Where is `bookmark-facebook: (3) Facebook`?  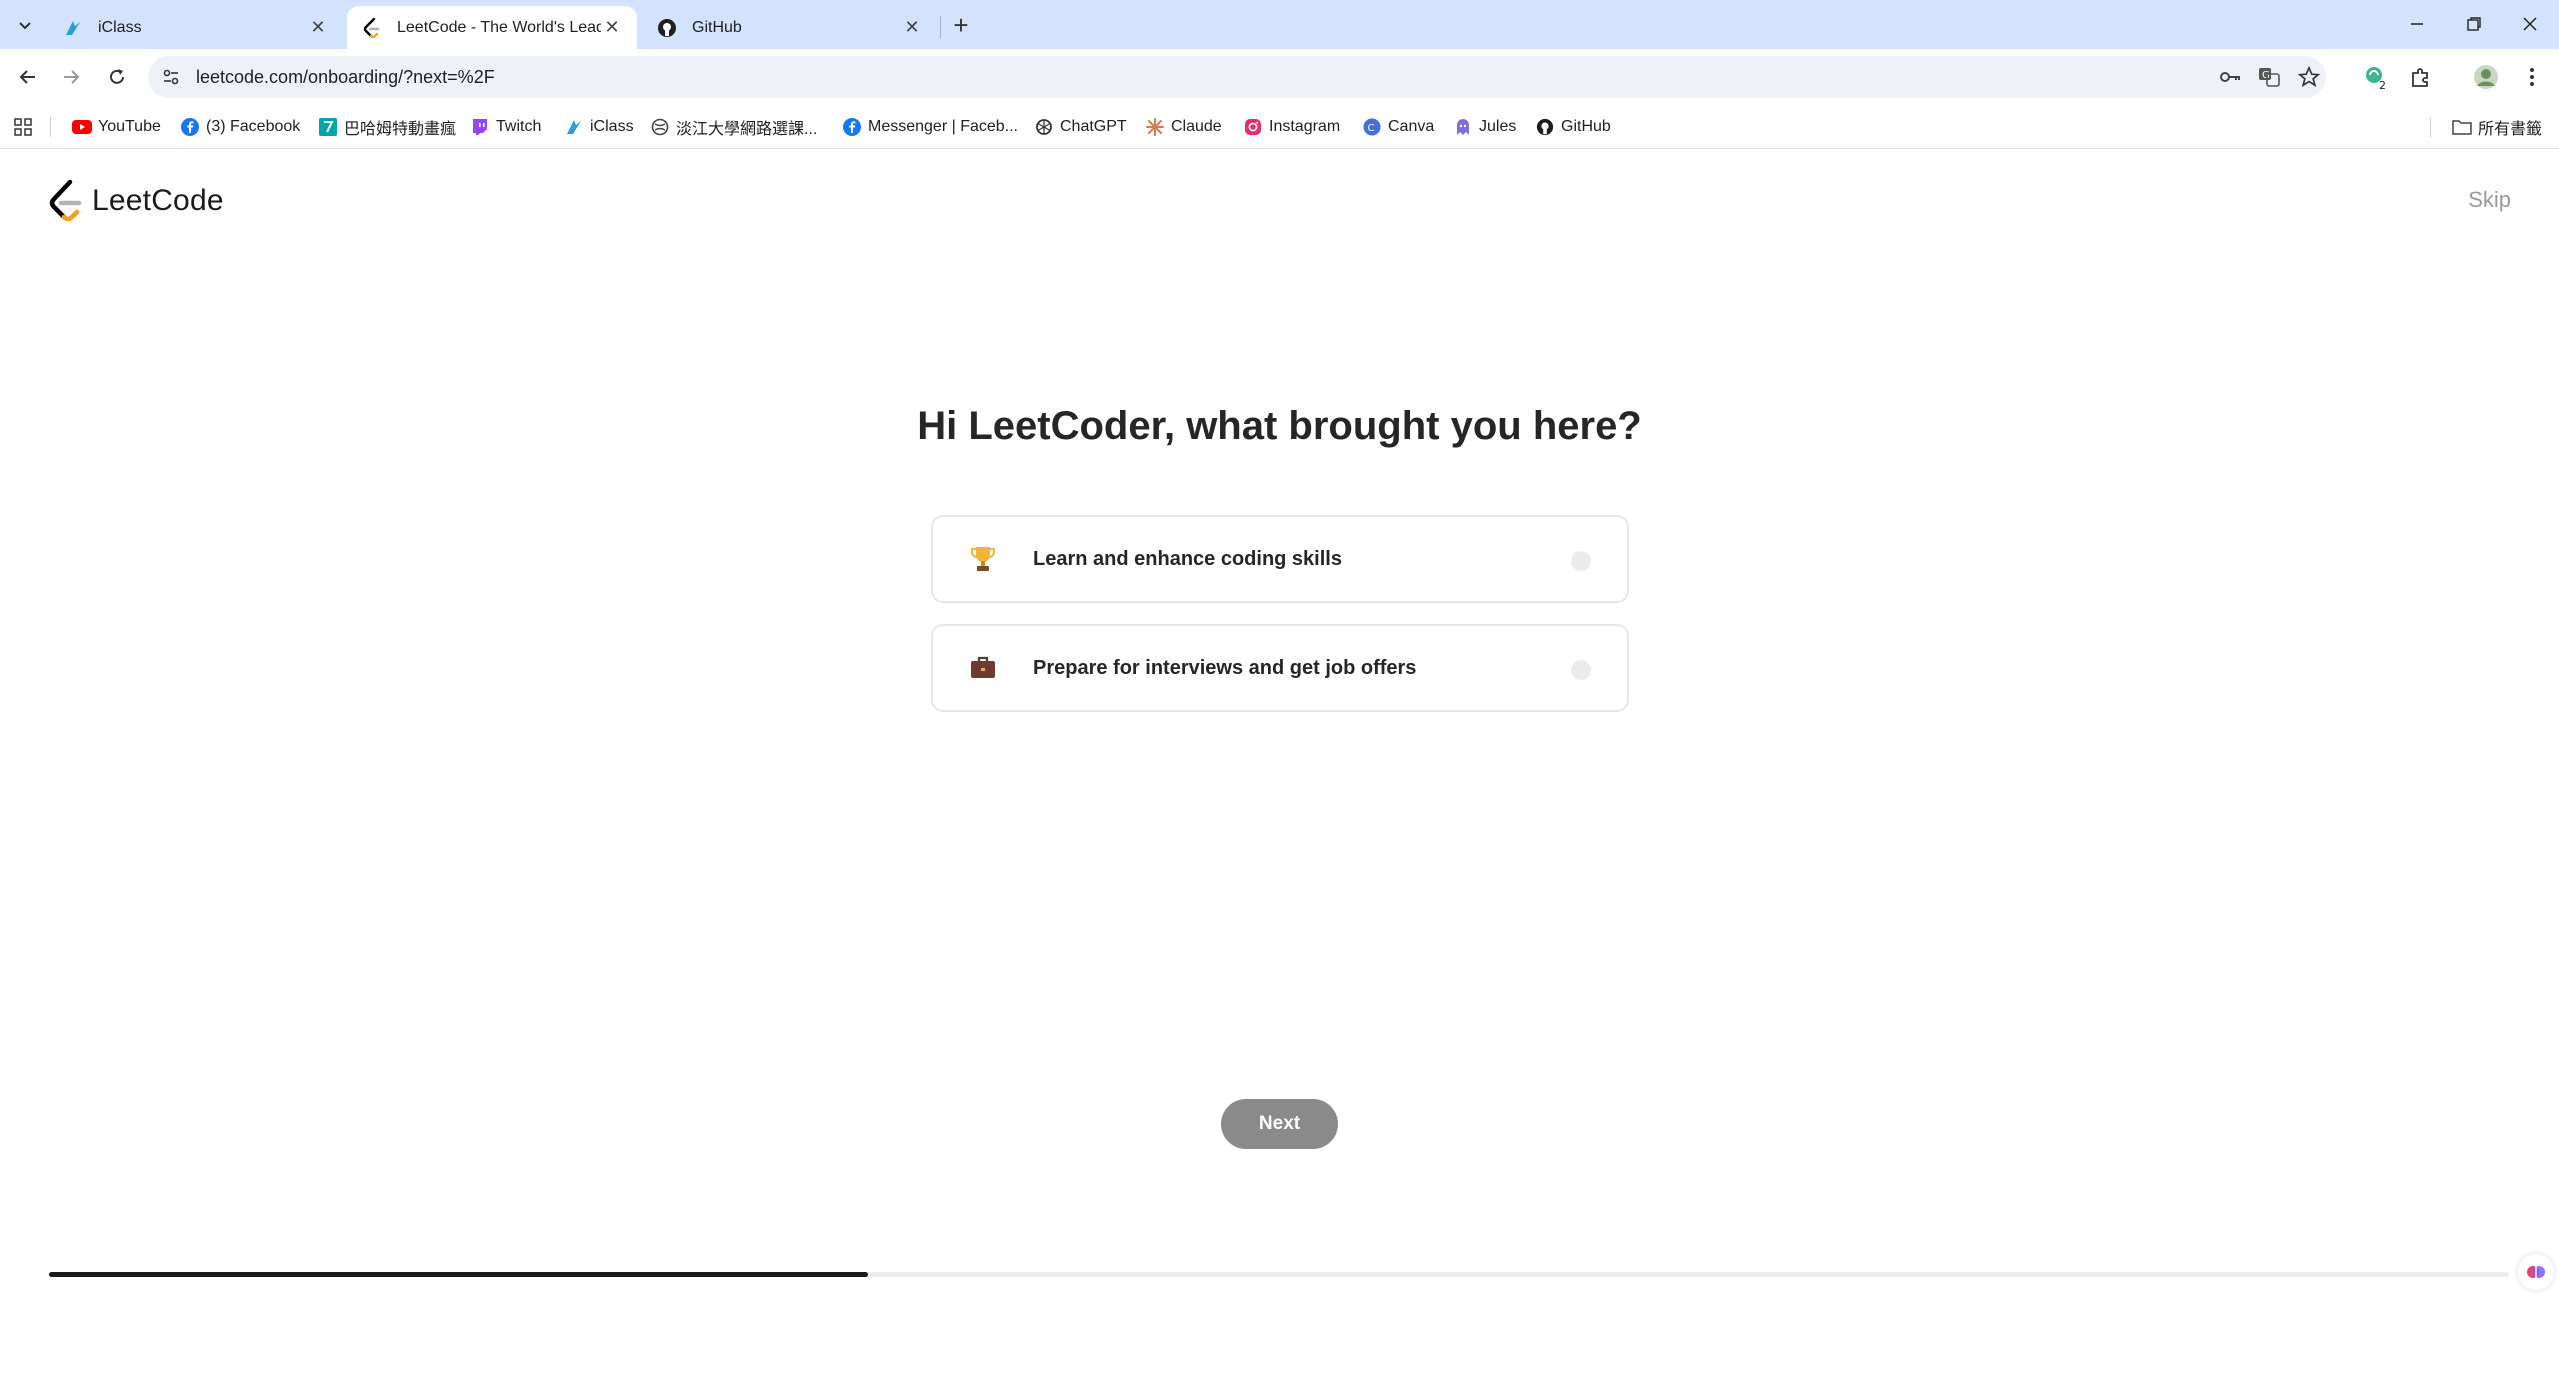 bookmark-facebook: (3) Facebook is located at coordinates (240, 127).